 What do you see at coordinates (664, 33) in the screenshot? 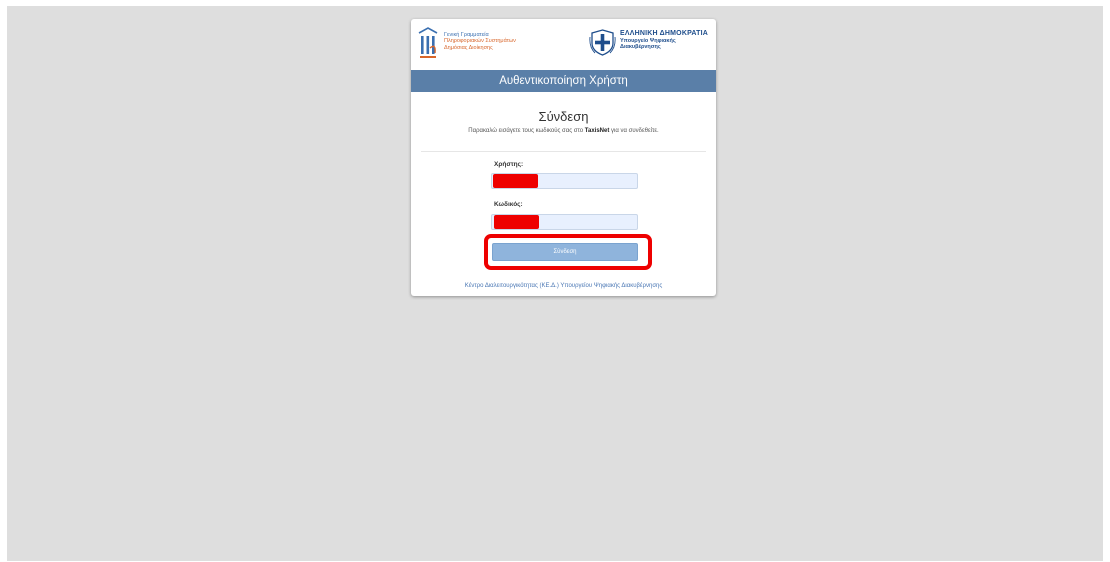
I see `republic-title: ΕΛΛΗΝΙΚΗ ΔΗΜΟΚΡΑΤΙΑ` at bounding box center [664, 33].